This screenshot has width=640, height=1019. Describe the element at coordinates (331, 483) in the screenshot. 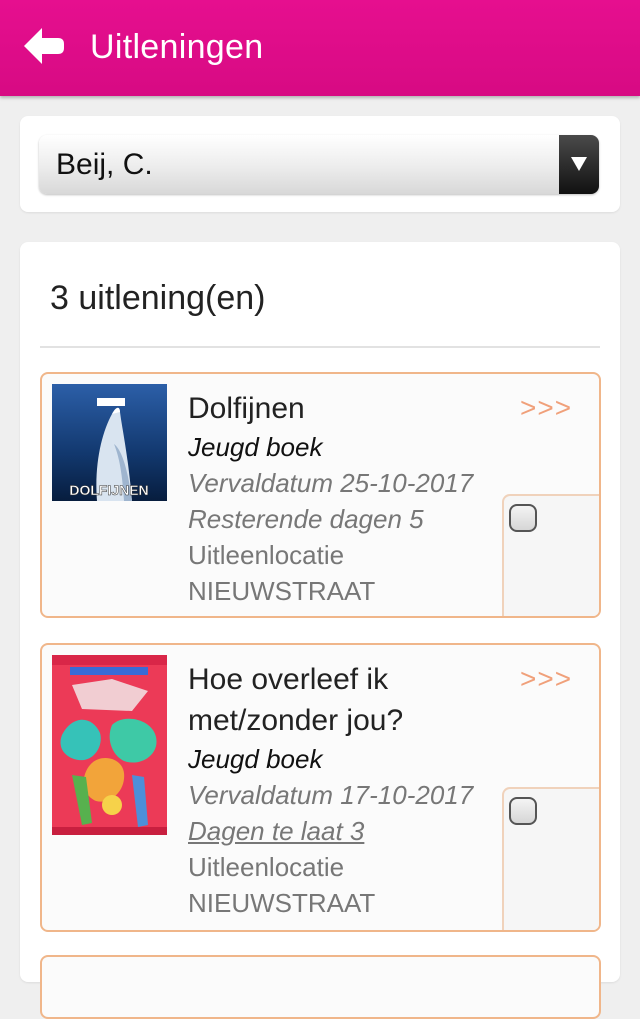

I see `due-date: Vervaldatum 25-10-2017` at that location.